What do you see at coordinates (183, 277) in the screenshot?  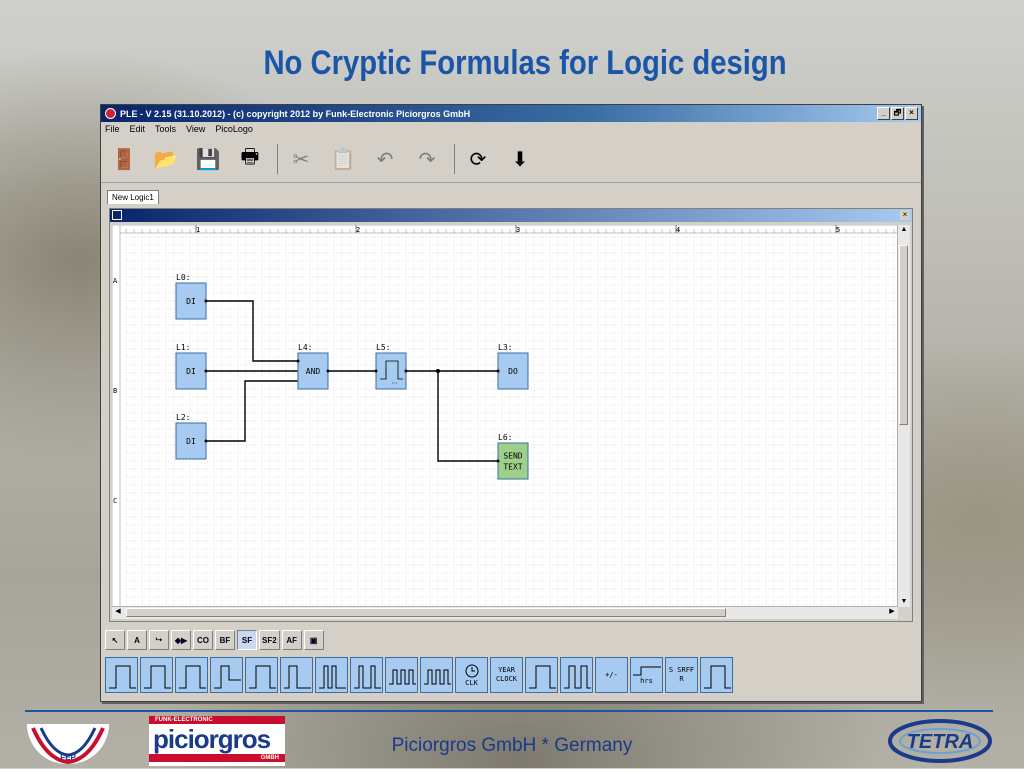 I see `block-label: L0:` at bounding box center [183, 277].